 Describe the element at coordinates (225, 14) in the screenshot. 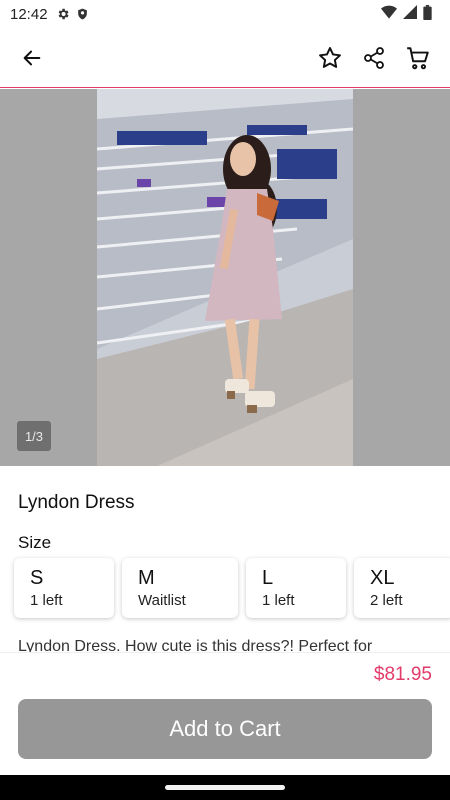

I see `status-bar: 12:42` at that location.